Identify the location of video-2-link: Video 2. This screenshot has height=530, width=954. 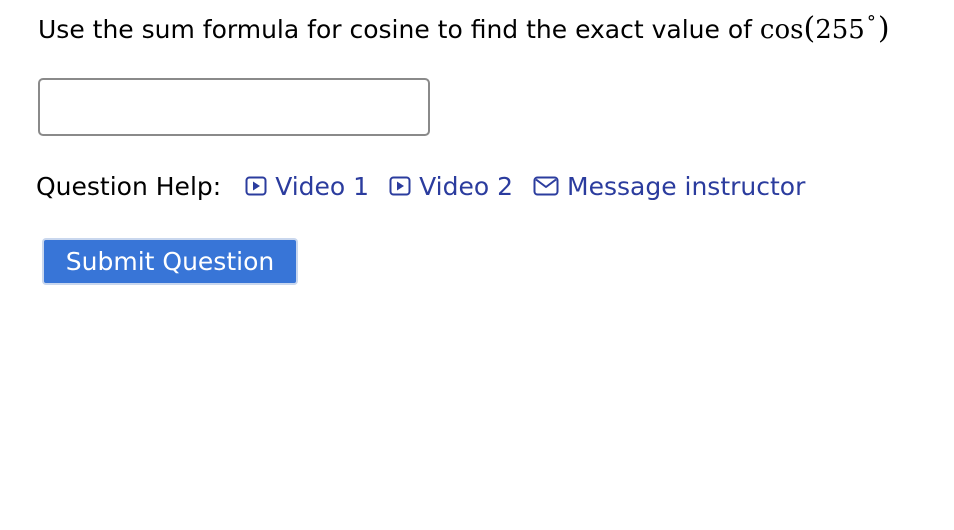
(451, 186).